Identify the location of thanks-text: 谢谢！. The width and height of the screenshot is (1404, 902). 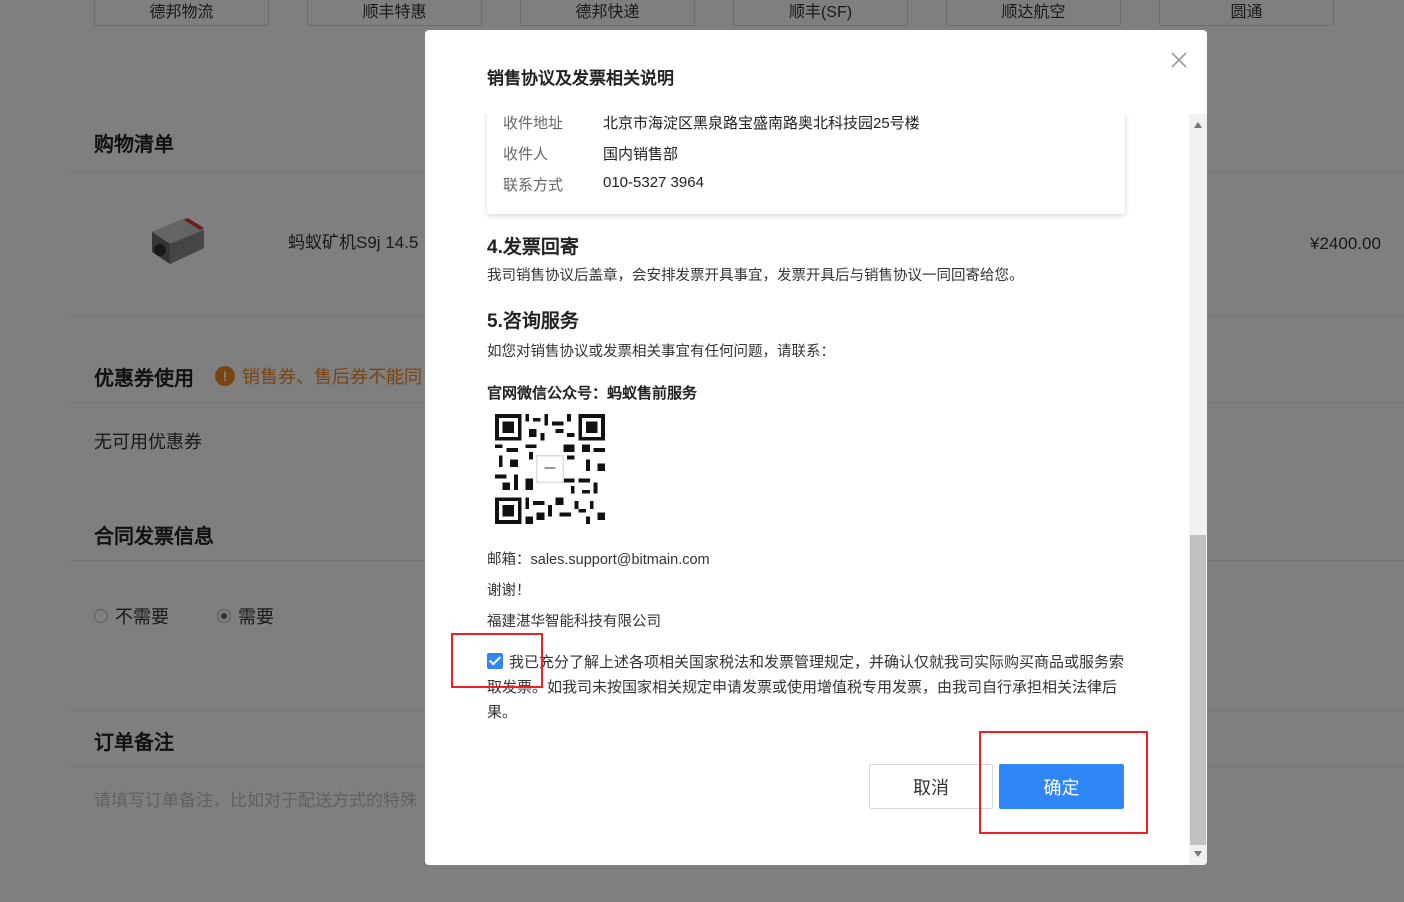
(509, 591).